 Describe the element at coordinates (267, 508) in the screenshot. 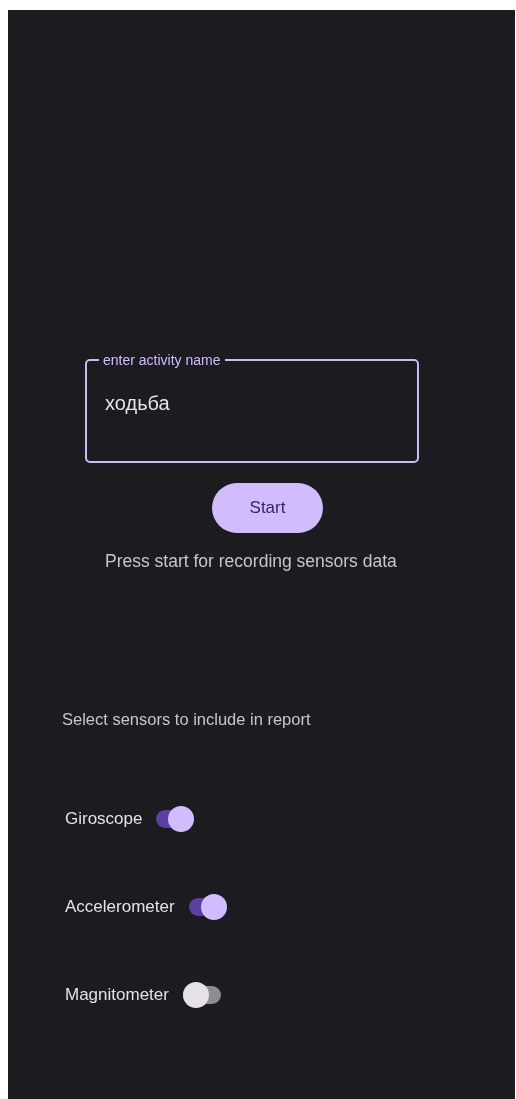

I see `start-button: Start` at that location.